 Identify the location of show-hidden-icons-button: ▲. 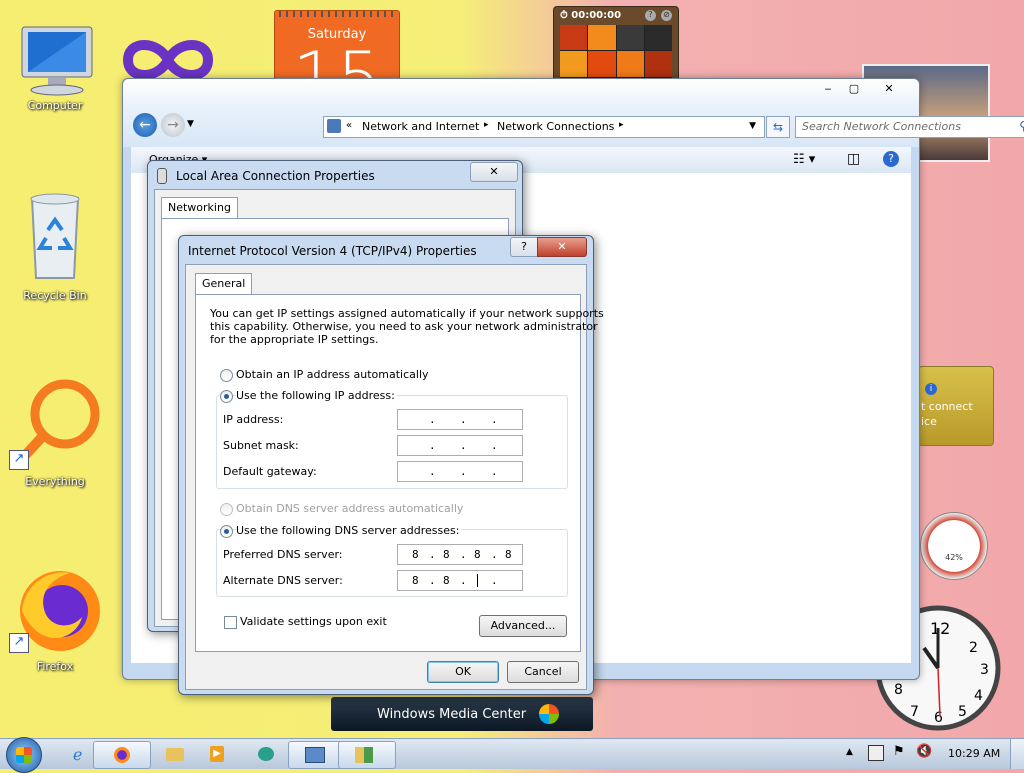
(849, 752).